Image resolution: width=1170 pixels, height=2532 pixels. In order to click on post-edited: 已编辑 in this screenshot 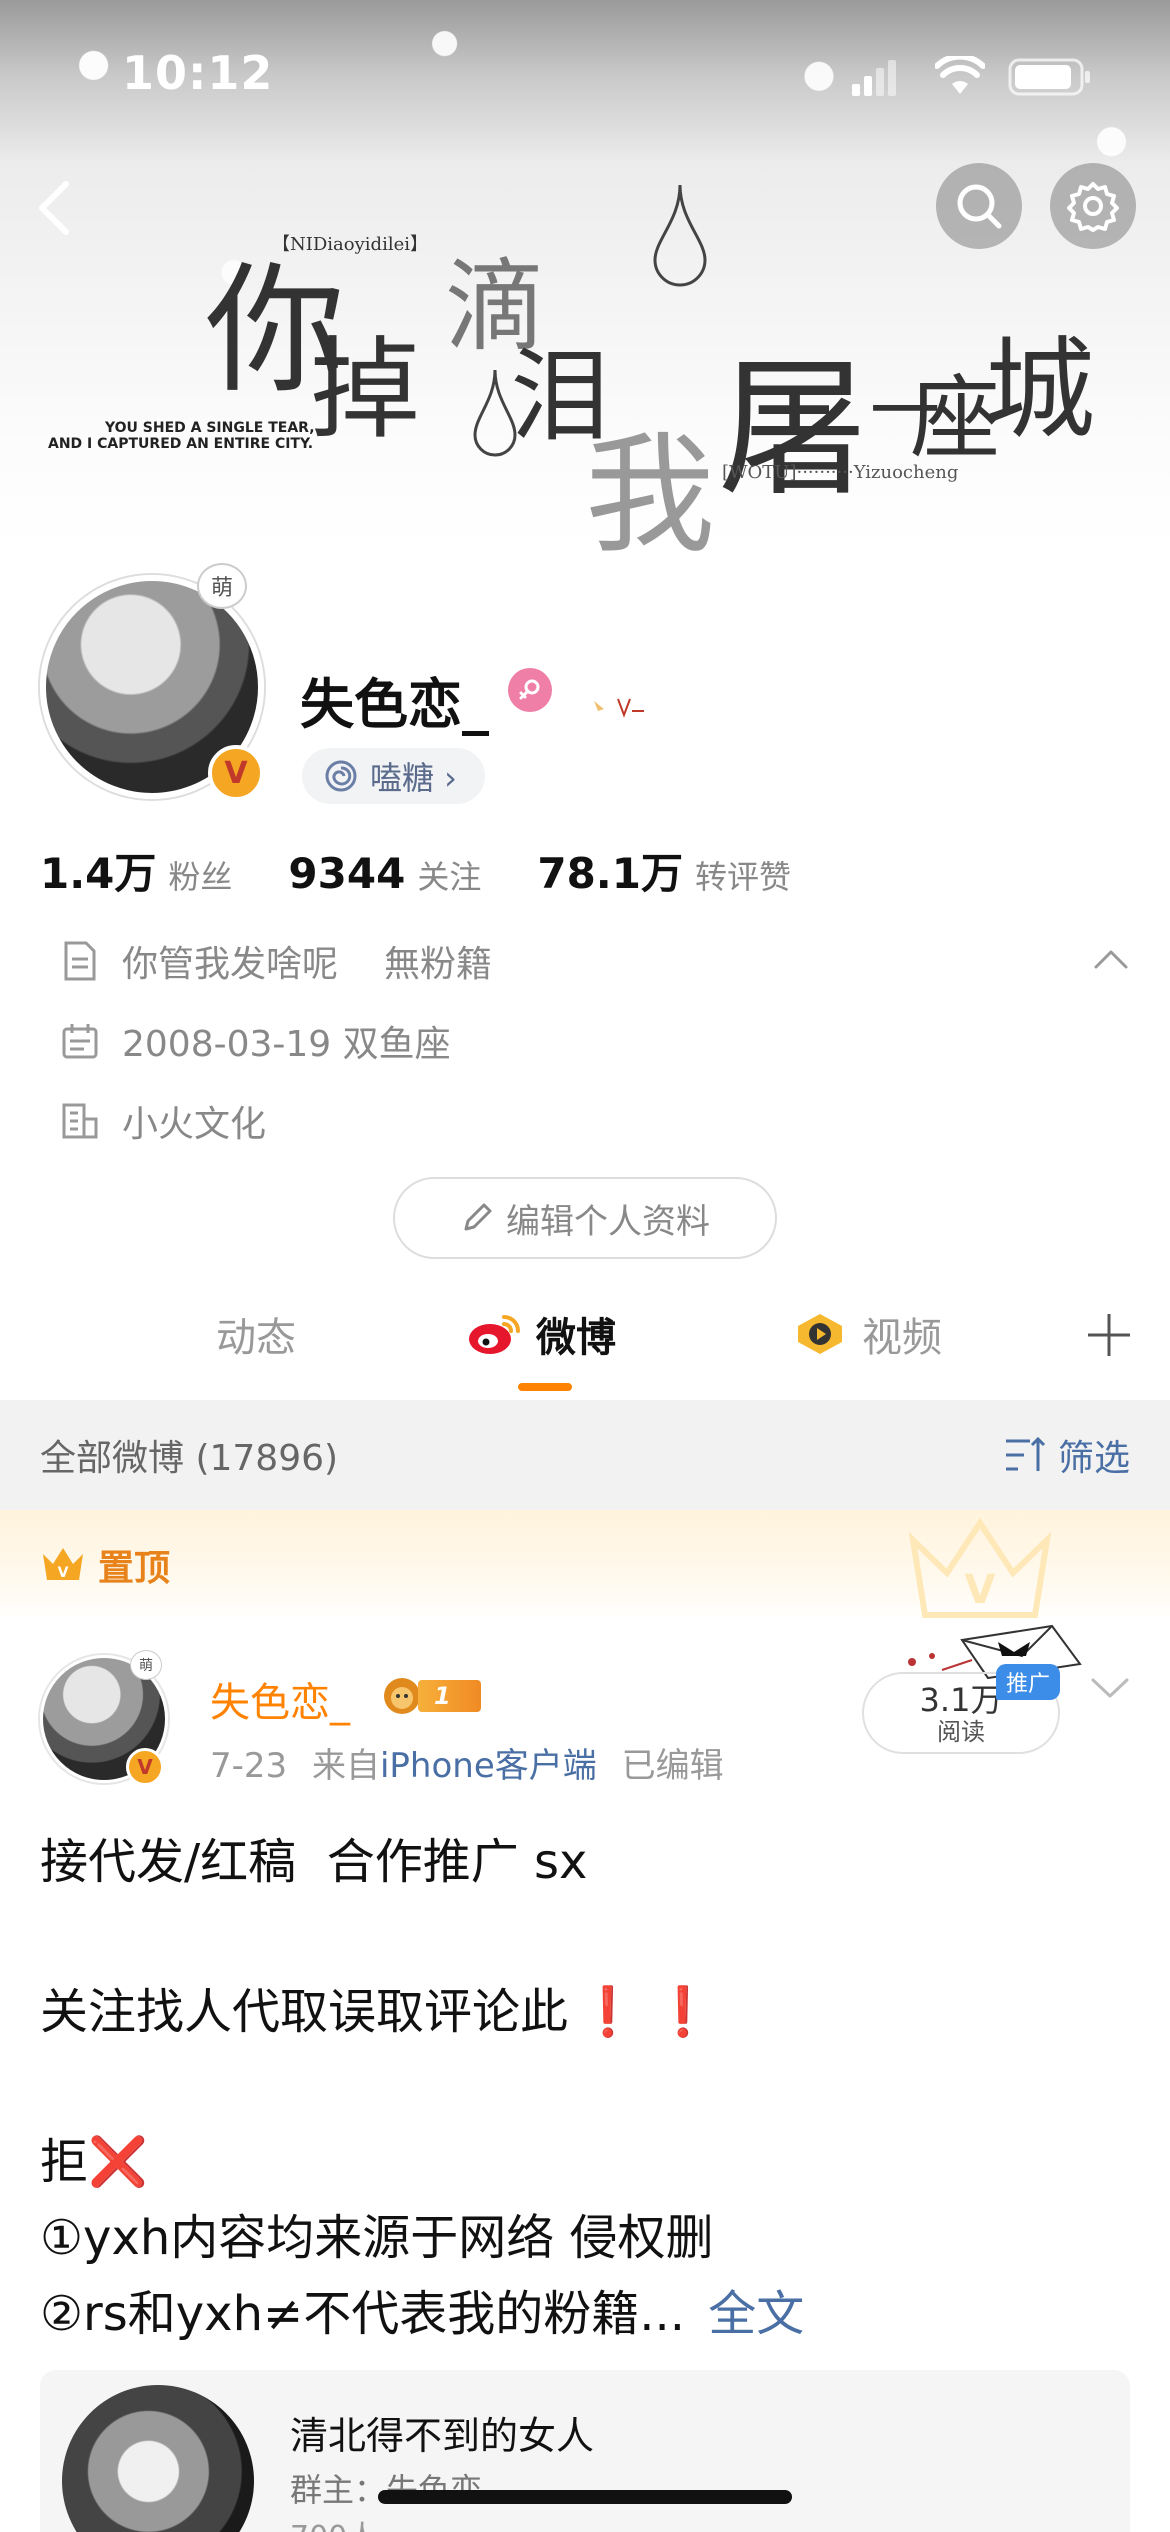, I will do `click(672, 1766)`.